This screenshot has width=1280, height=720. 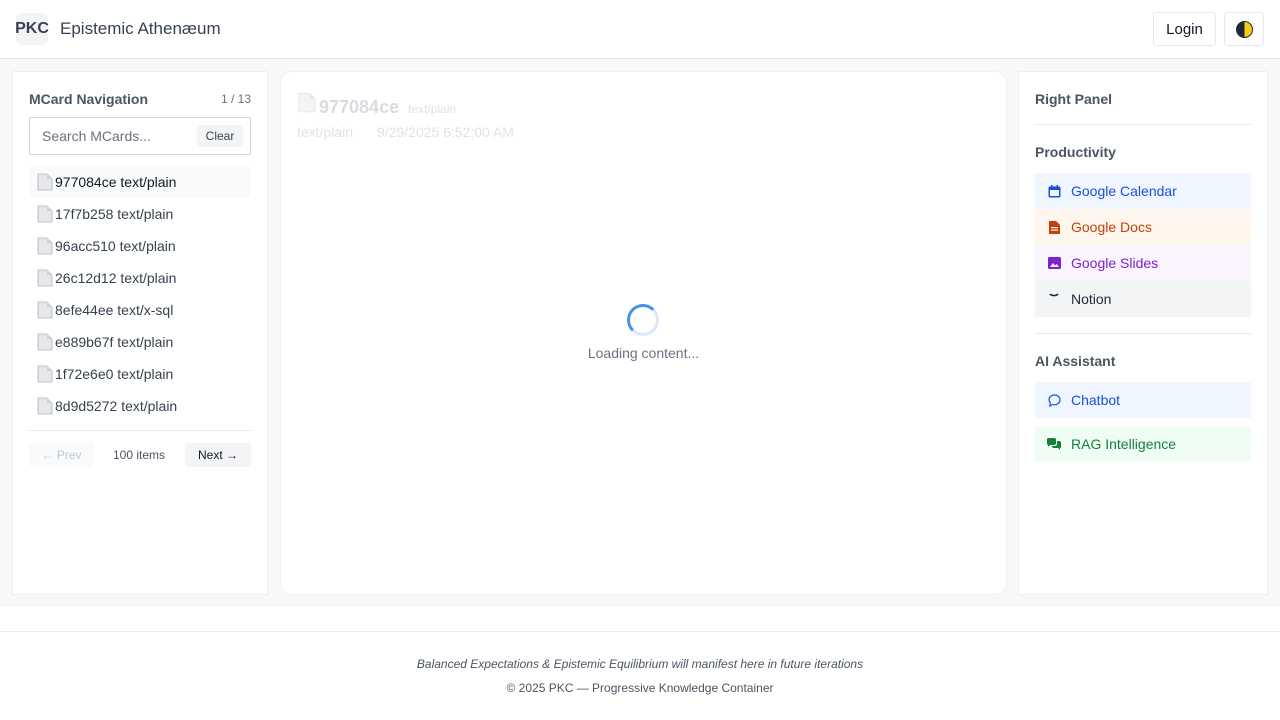 I want to click on comments-icon, so click(x=1054, y=444).